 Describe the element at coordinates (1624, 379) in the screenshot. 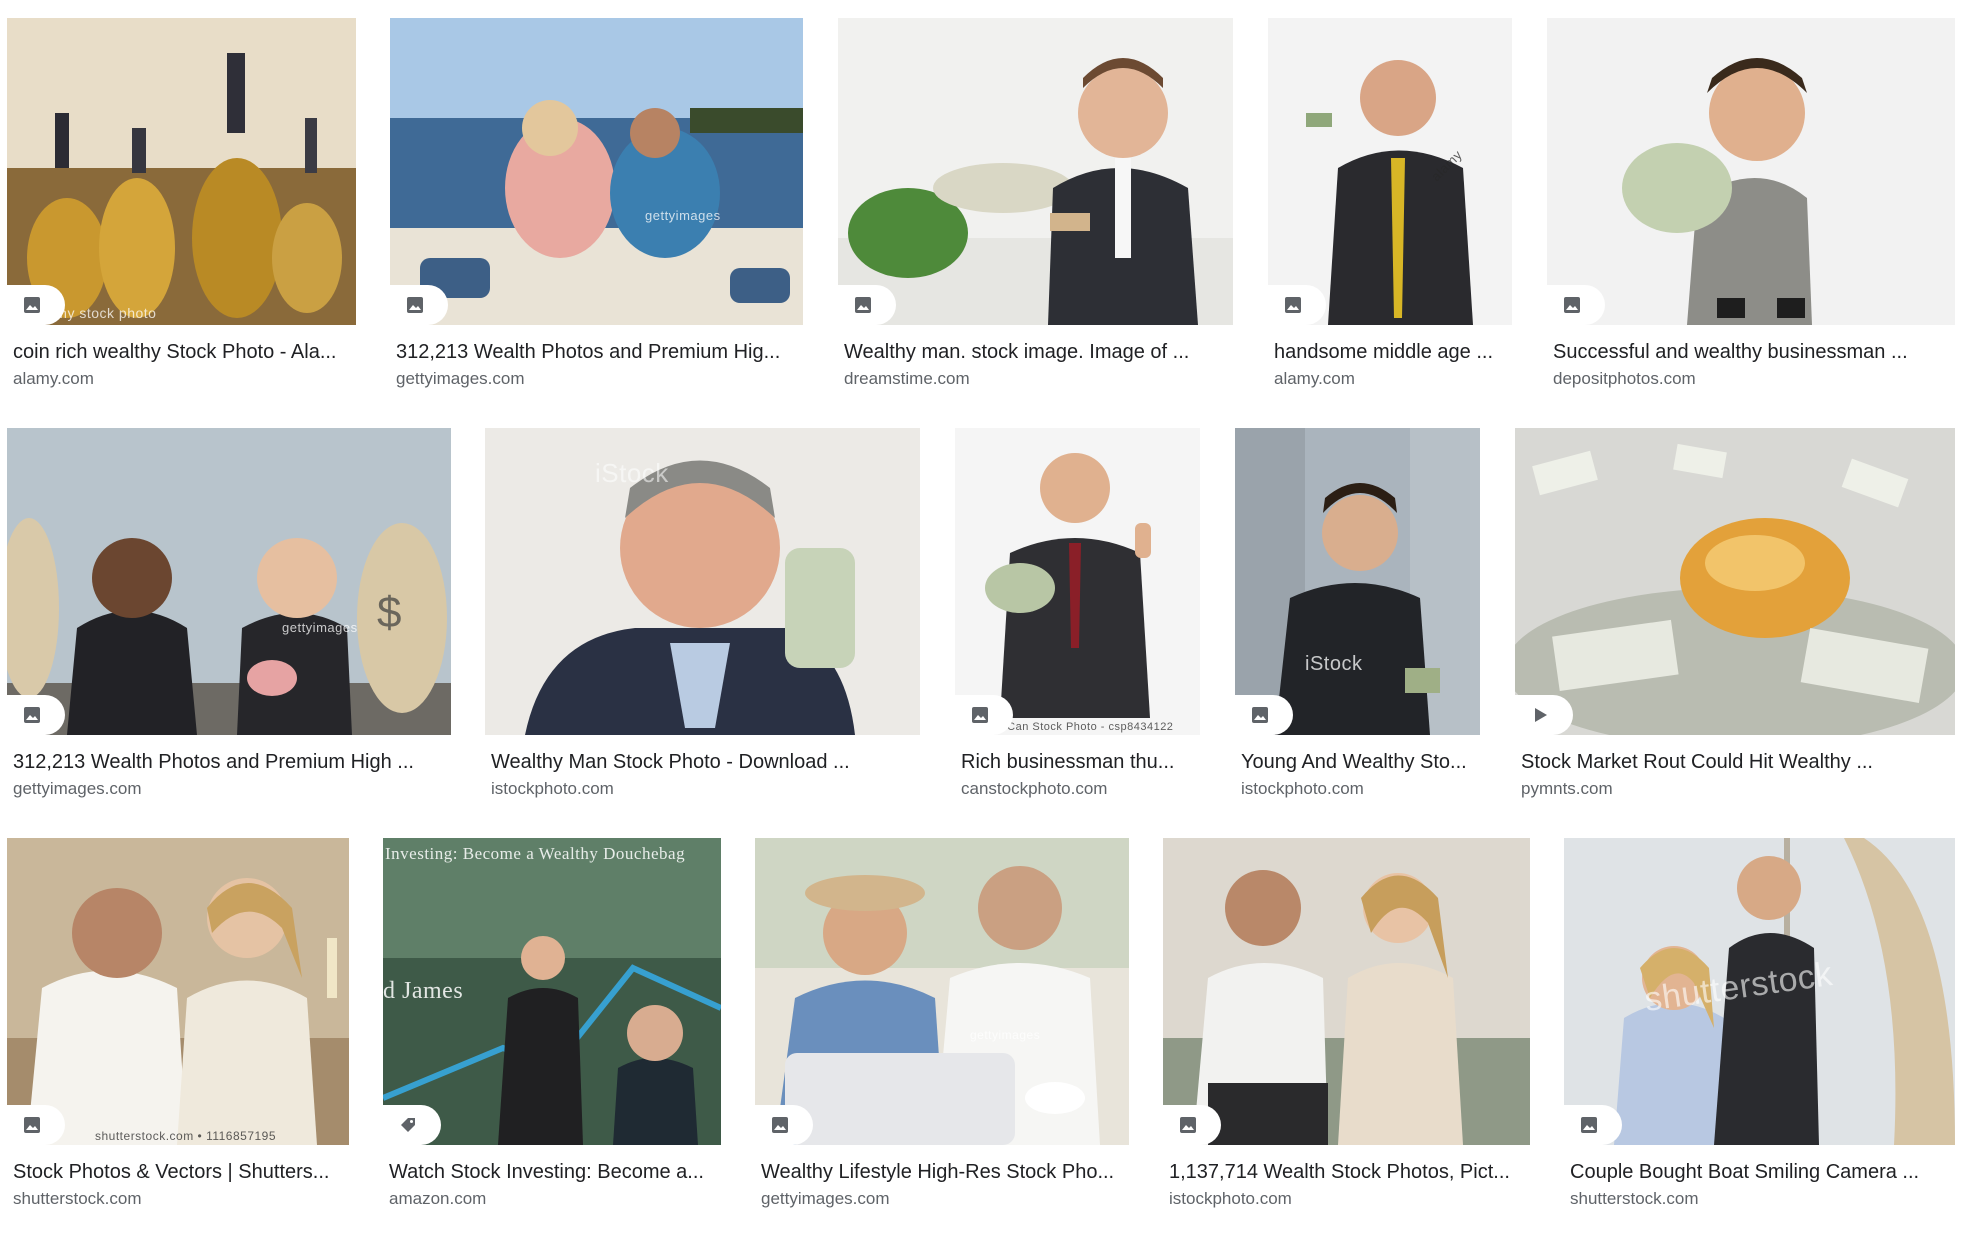

I see `result-source: depositphotos.com` at that location.